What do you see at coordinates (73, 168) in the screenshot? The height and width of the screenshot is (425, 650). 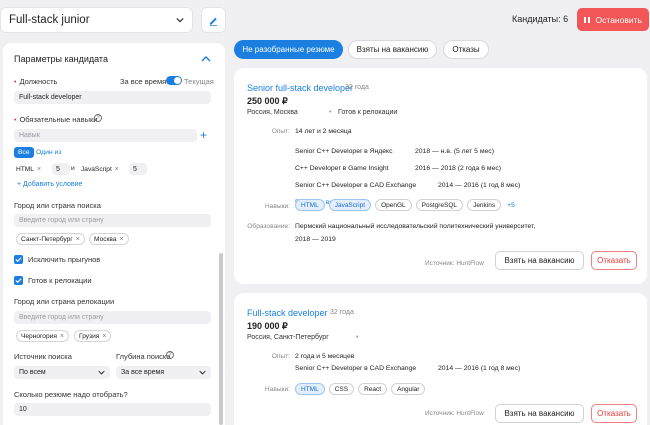 I see `and-label: и` at bounding box center [73, 168].